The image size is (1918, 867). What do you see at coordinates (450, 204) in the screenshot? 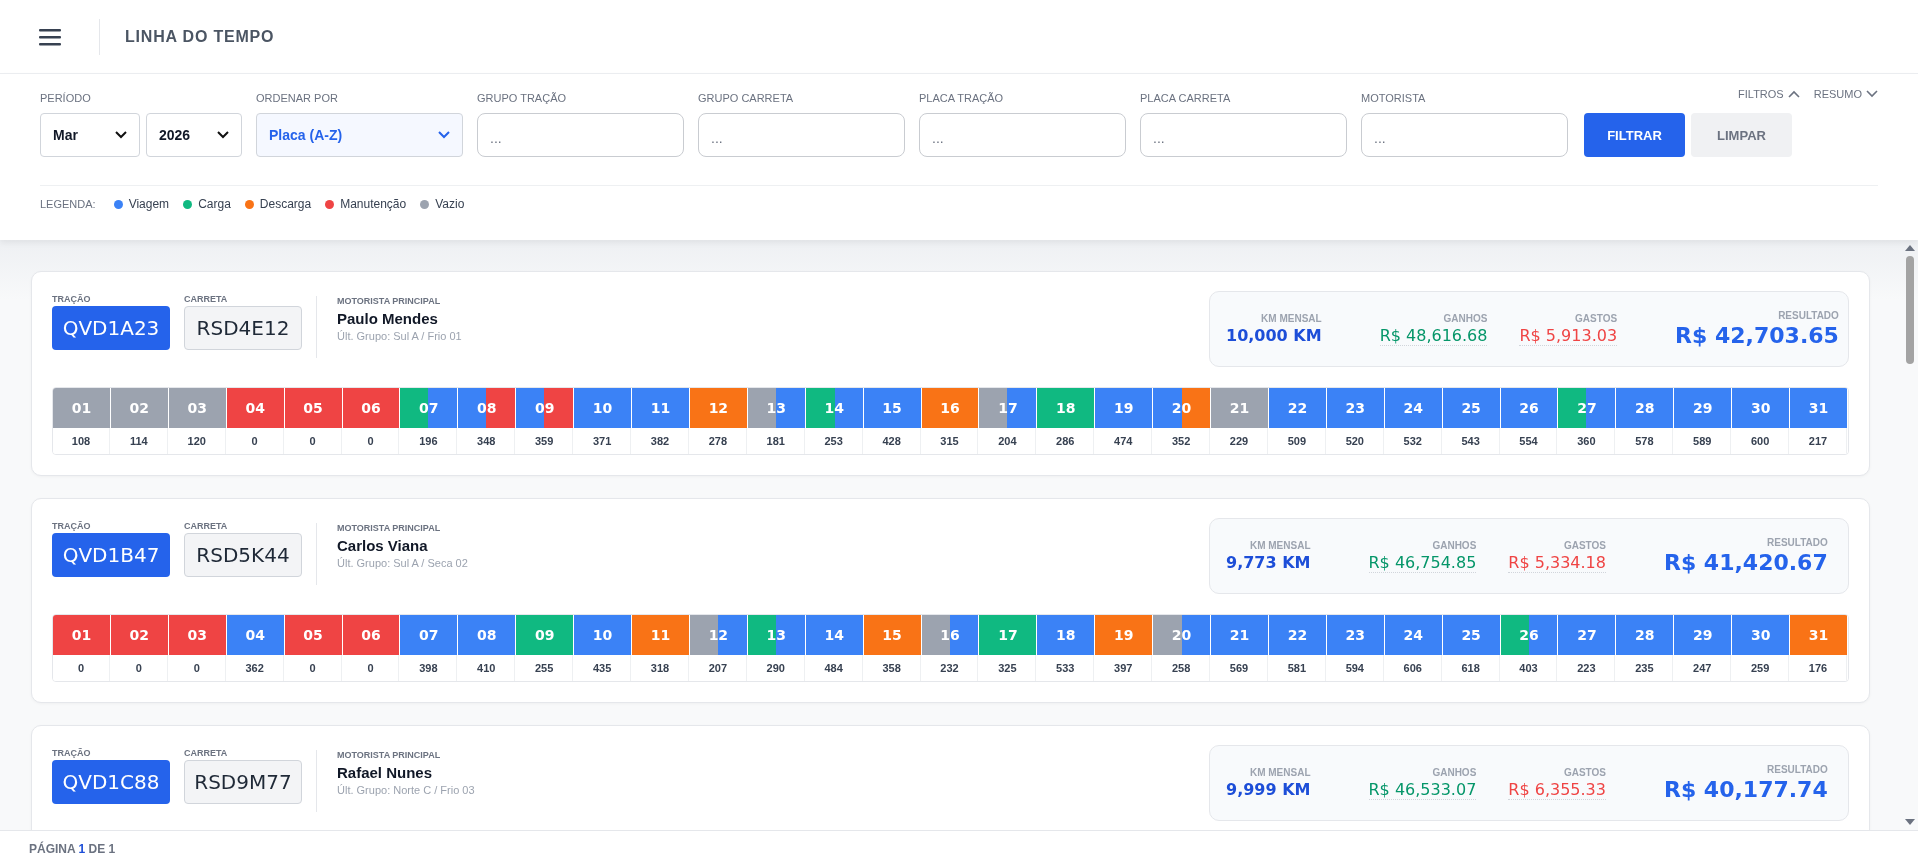
I see `legend-text: Vazio` at bounding box center [450, 204].